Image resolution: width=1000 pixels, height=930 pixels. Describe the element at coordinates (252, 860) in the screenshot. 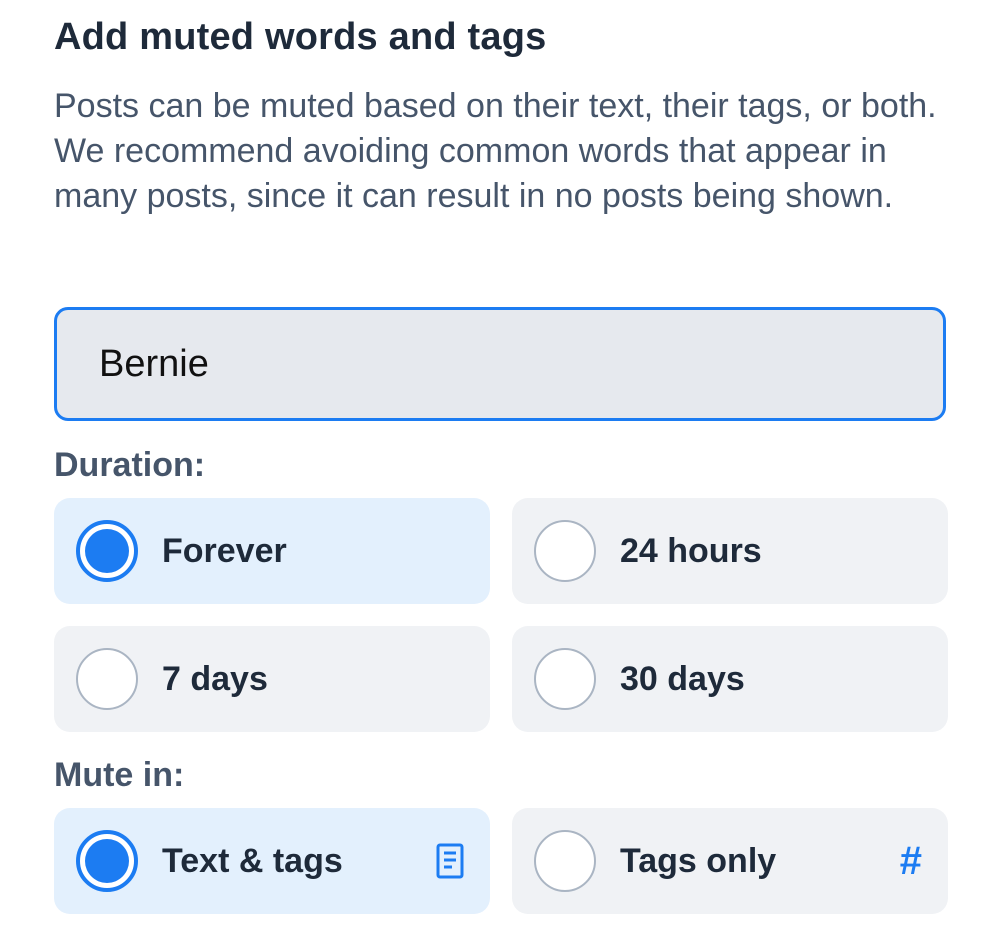

I see `option-label: Text & tags` at that location.